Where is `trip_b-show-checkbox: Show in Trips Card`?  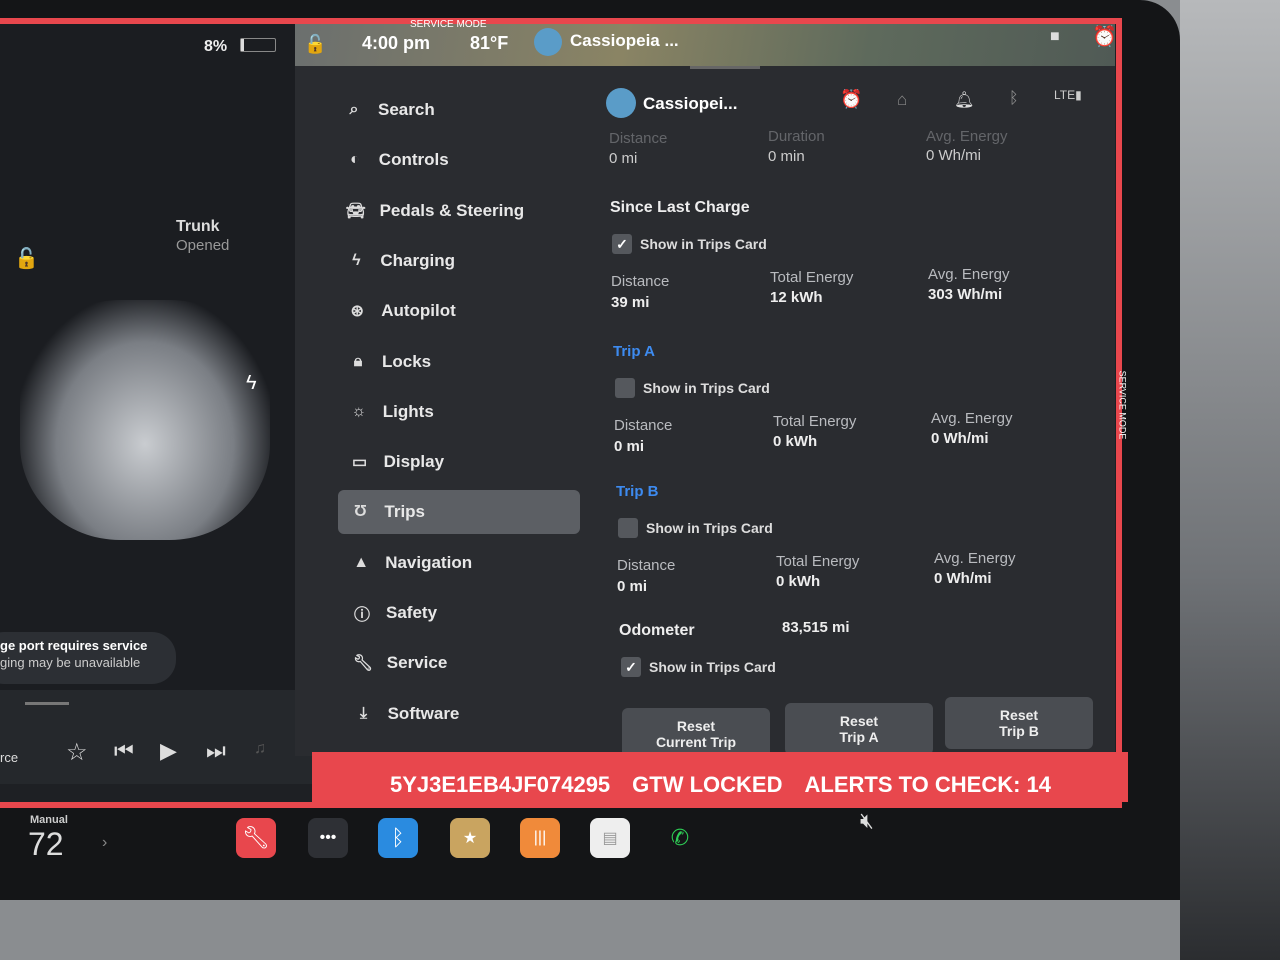 trip_b-show-checkbox: Show in Trips Card is located at coordinates (695, 528).